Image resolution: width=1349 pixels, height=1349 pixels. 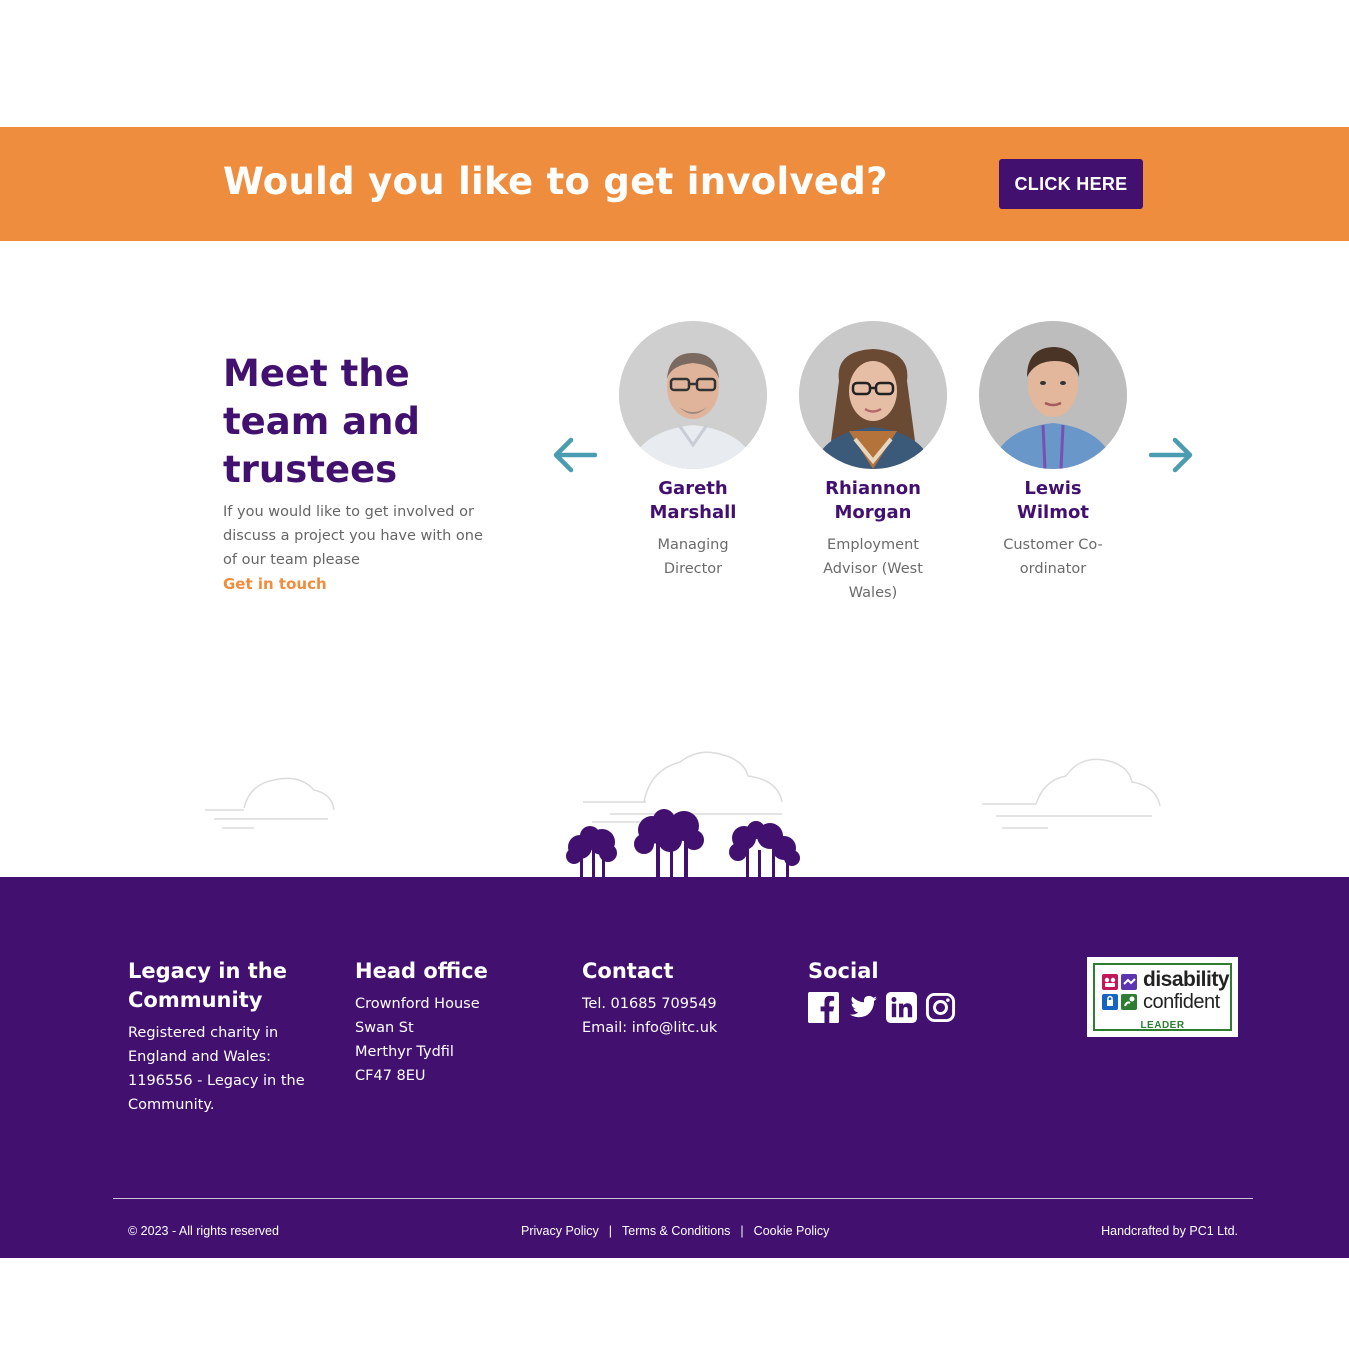 I want to click on footer-social-column: Social, so click(x=908, y=990).